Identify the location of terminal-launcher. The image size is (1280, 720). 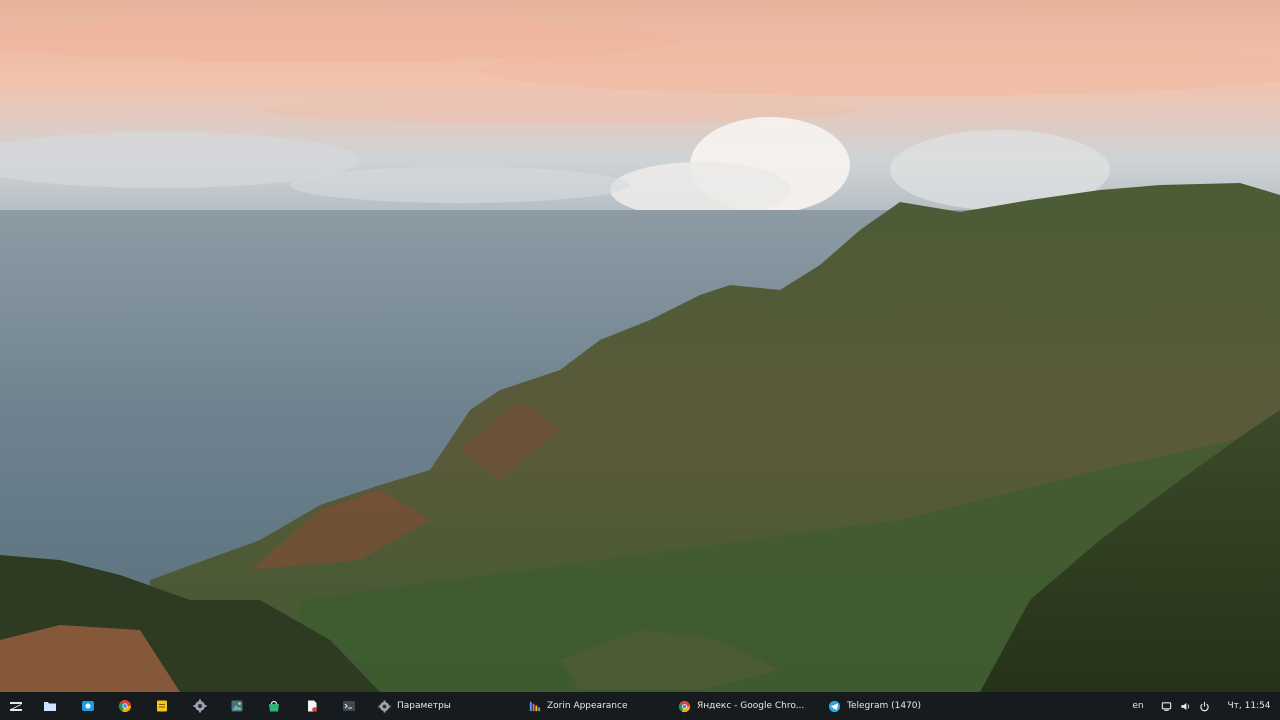
(349, 706).